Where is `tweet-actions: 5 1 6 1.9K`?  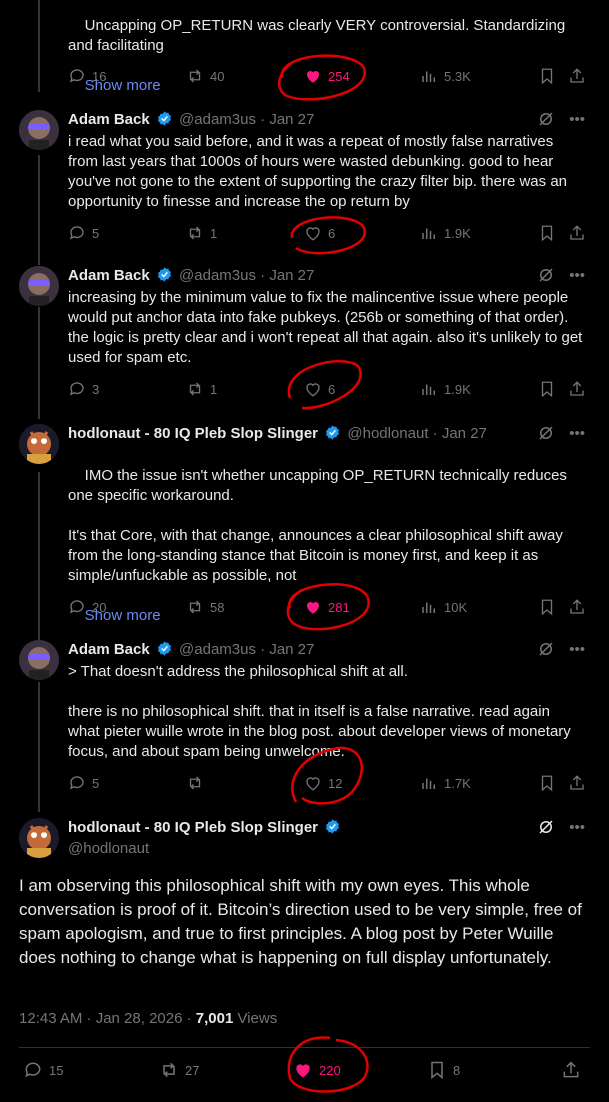
tweet-actions: 5 1 6 1.9K is located at coordinates (328, 235).